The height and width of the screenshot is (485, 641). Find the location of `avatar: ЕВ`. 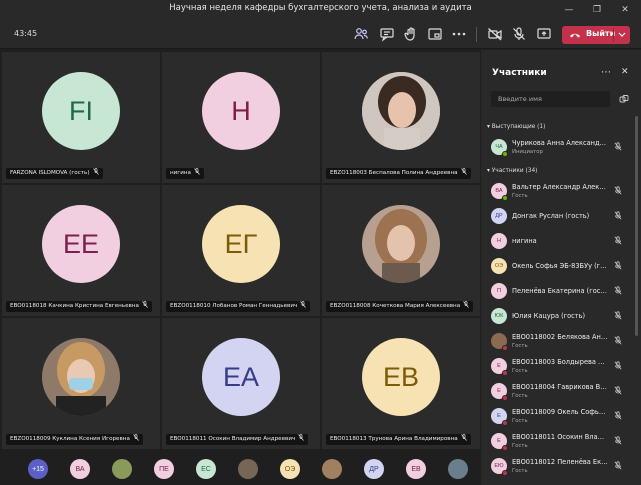

avatar: ЕВ is located at coordinates (416, 469).